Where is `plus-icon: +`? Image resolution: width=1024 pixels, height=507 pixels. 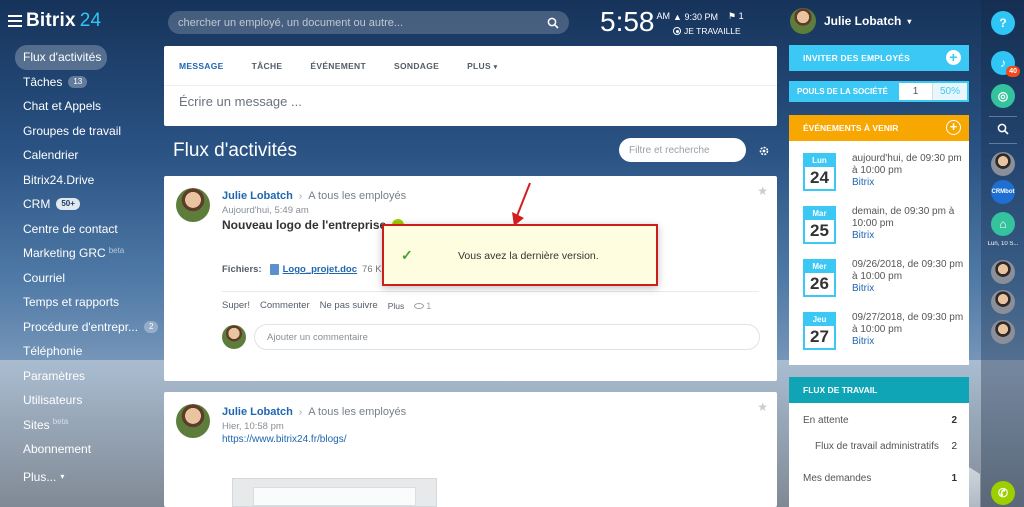 plus-icon: + is located at coordinates (953, 57).